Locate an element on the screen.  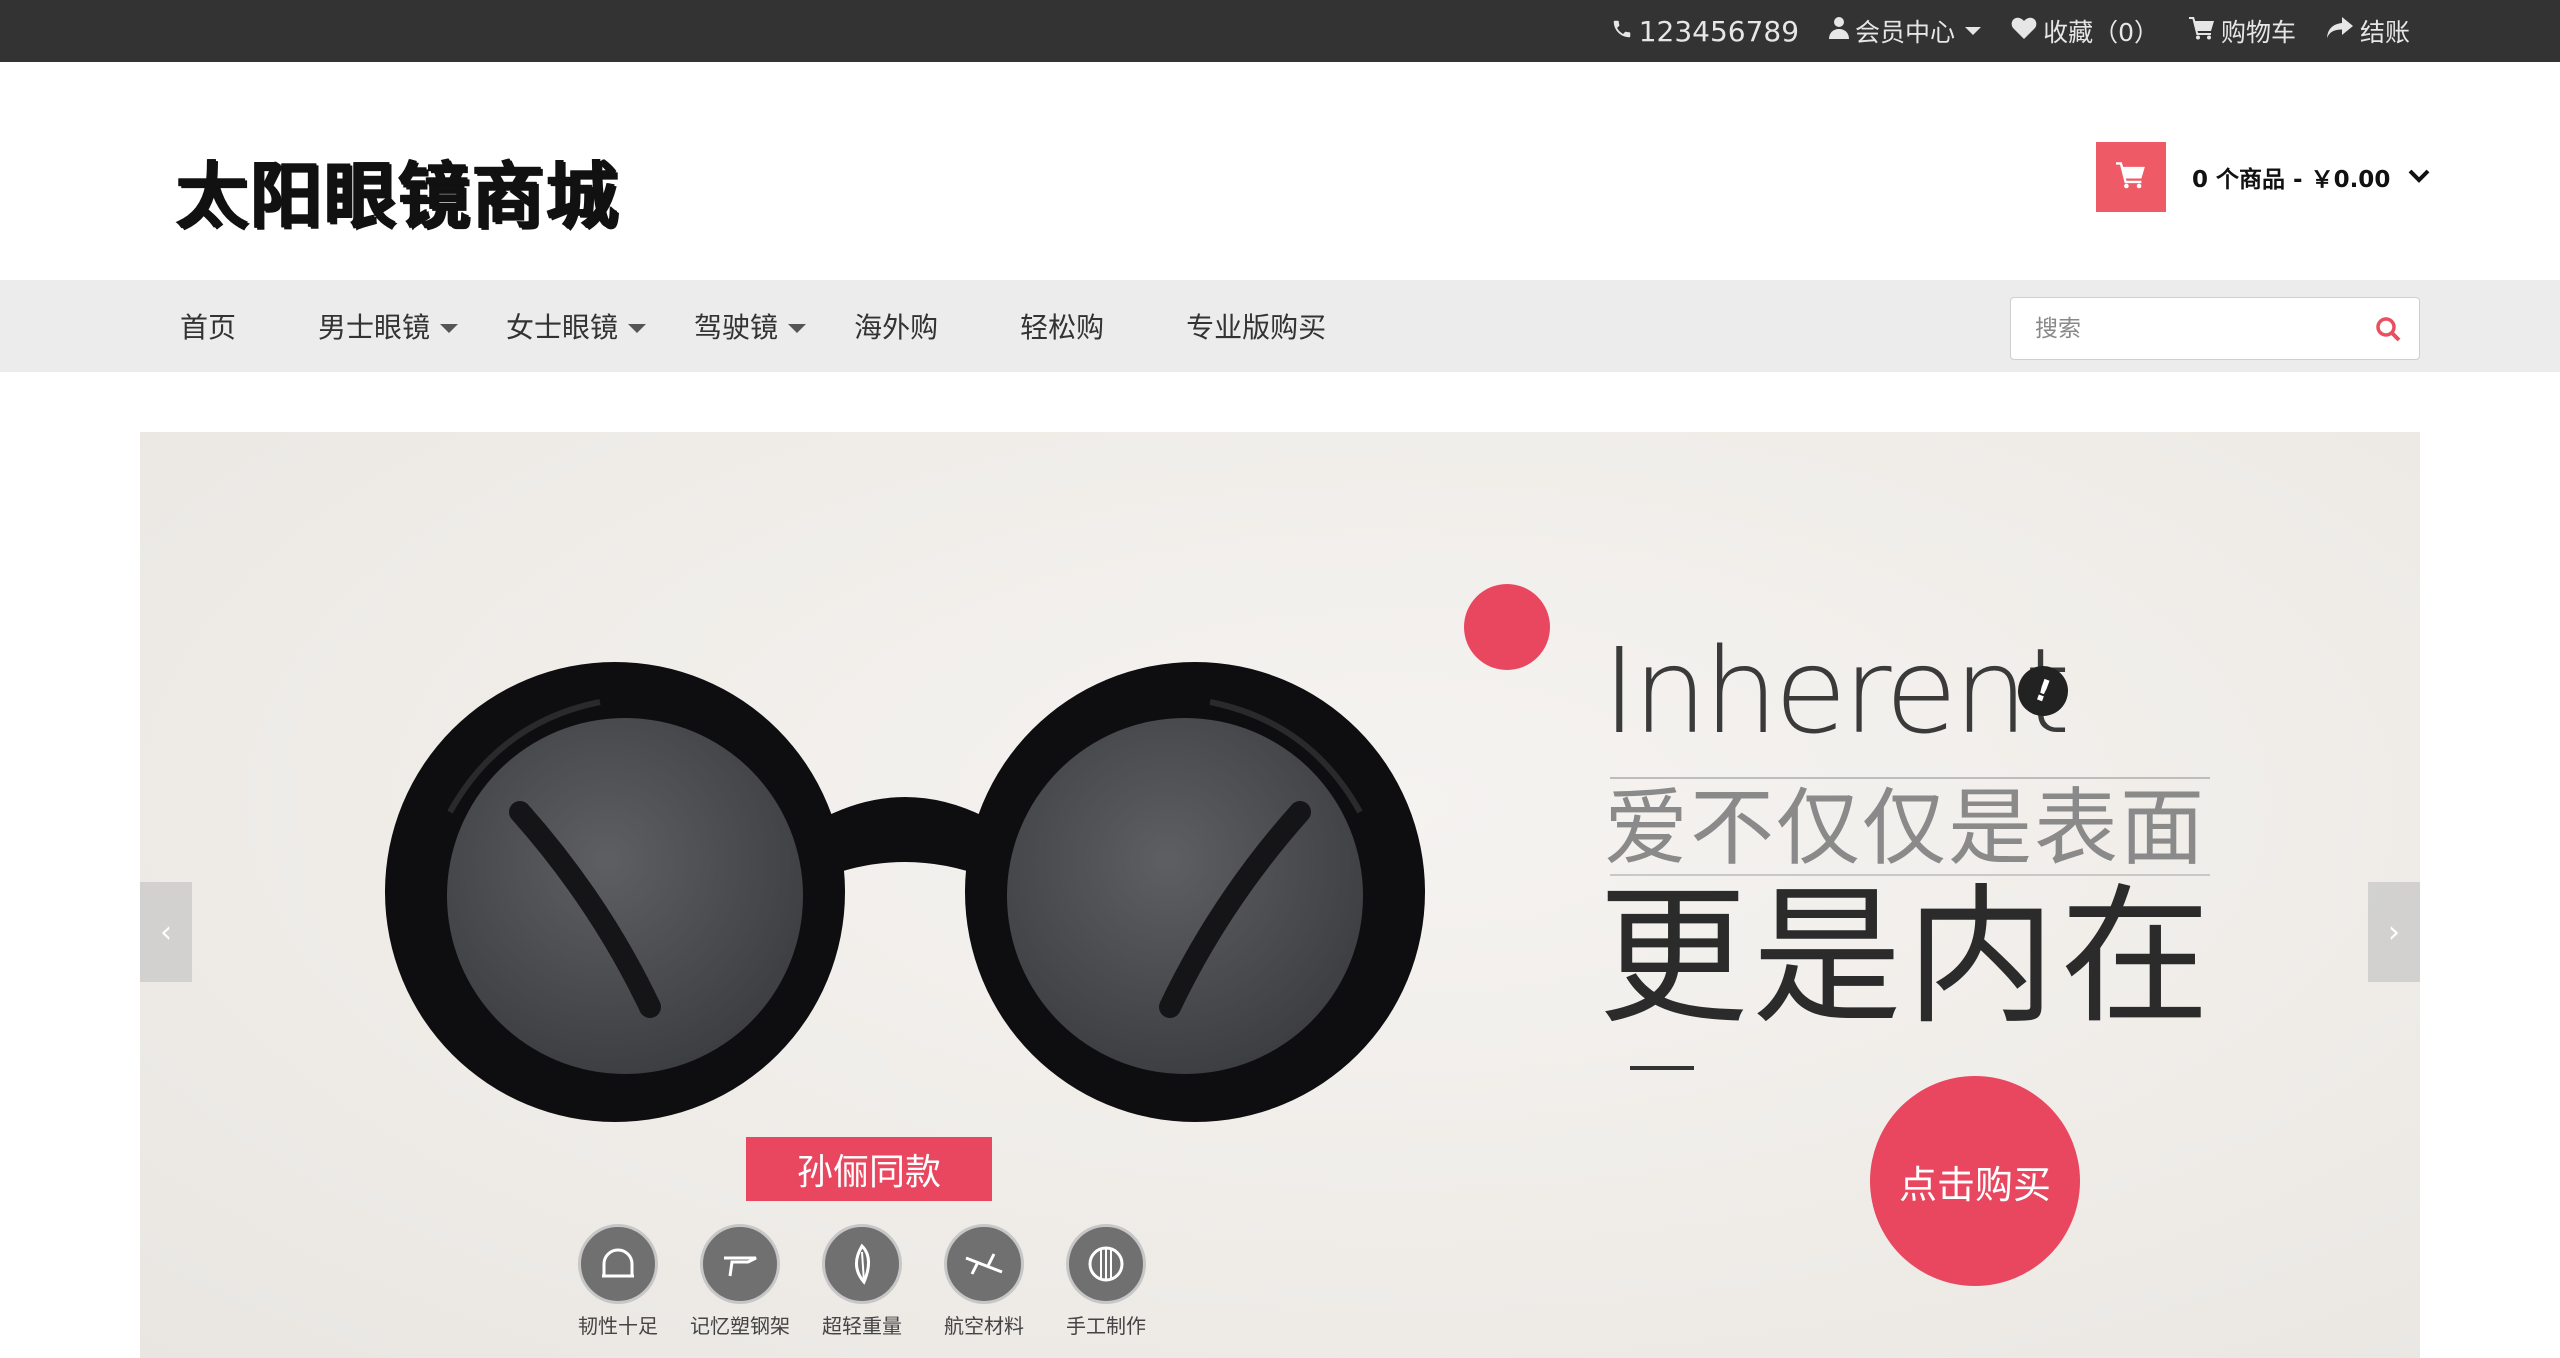
main-nav: 首页 男士眼镜 女士眼镜 驾驶镜 海外购 轻松购 专业版购买 is located at coordinates (1280, 326).